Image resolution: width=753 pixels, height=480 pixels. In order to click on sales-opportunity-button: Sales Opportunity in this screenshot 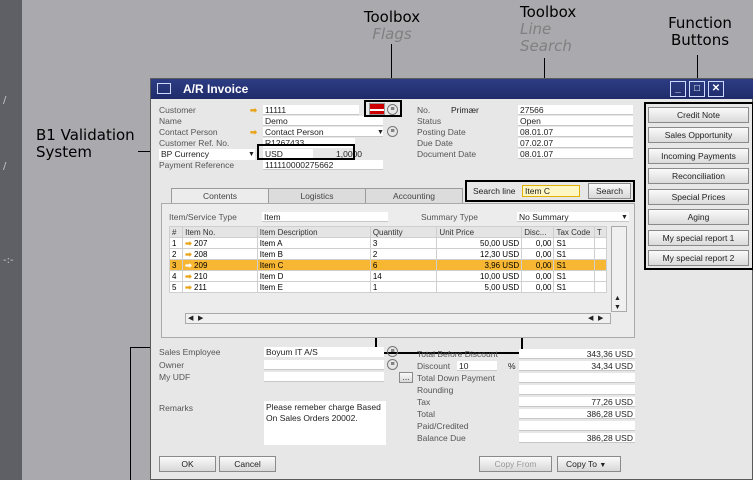, I will do `click(698, 135)`.